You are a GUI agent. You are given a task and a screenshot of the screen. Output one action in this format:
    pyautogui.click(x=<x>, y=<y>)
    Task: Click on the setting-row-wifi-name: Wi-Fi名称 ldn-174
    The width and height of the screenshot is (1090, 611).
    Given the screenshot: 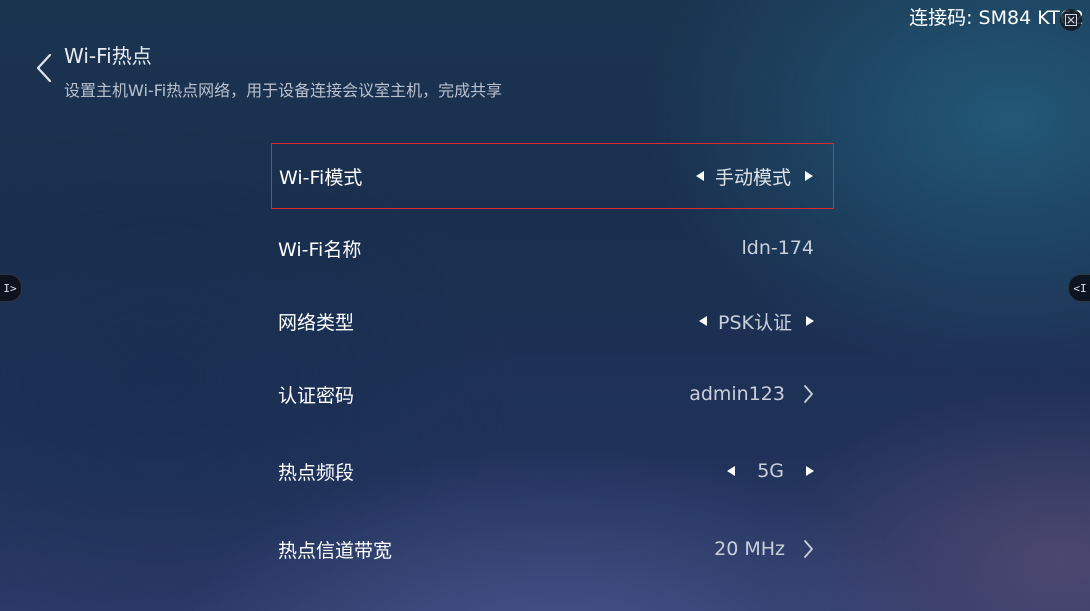 What is the action you would take?
    pyautogui.click(x=552, y=248)
    